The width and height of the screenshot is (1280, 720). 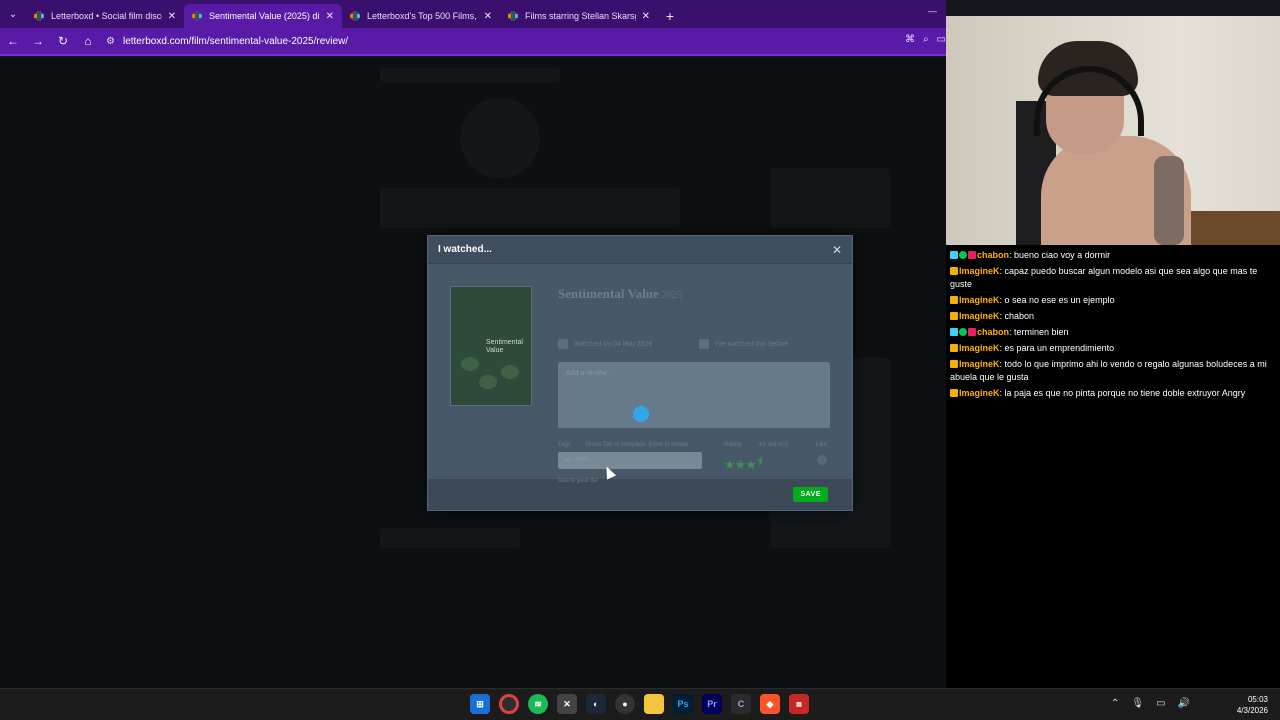 What do you see at coordinates (822, 460) in the screenshot?
I see `like-heart-icon` at bounding box center [822, 460].